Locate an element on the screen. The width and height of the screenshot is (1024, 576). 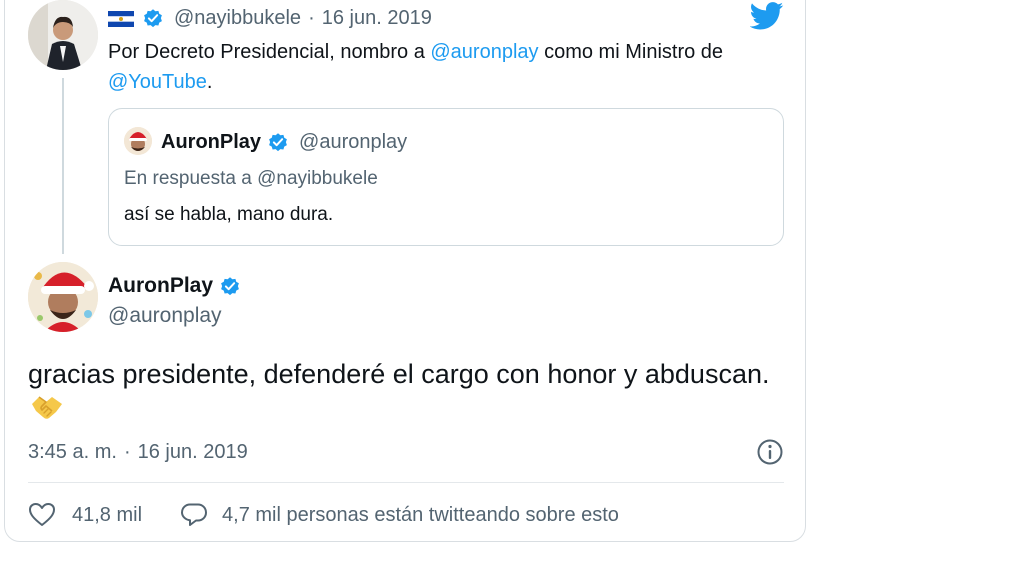
first-tweet-text-start: Por Decreto Presidencial, nombro a is located at coordinates (269, 52).